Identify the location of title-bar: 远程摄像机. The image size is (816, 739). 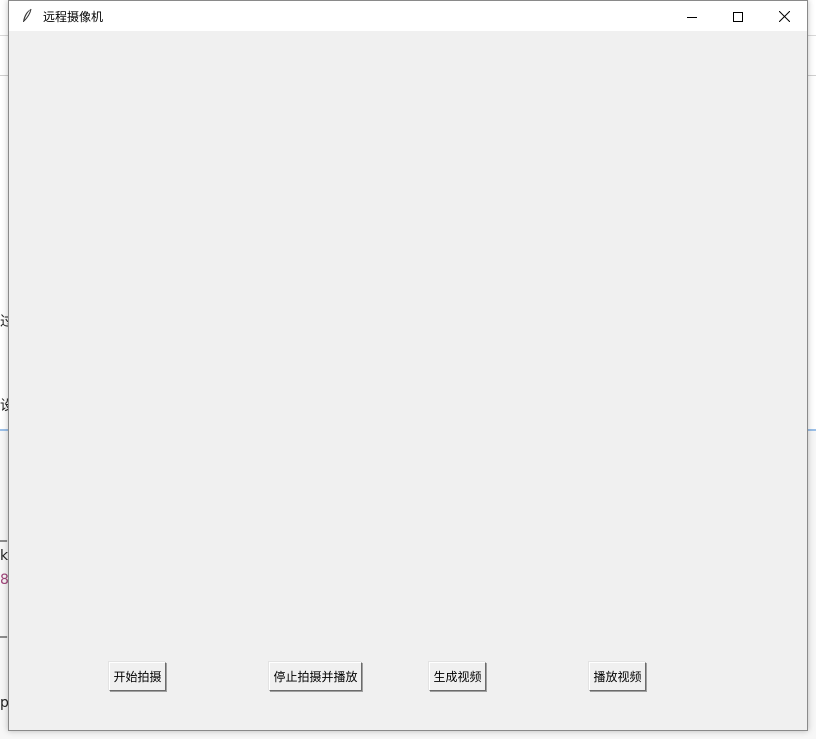
(408, 16).